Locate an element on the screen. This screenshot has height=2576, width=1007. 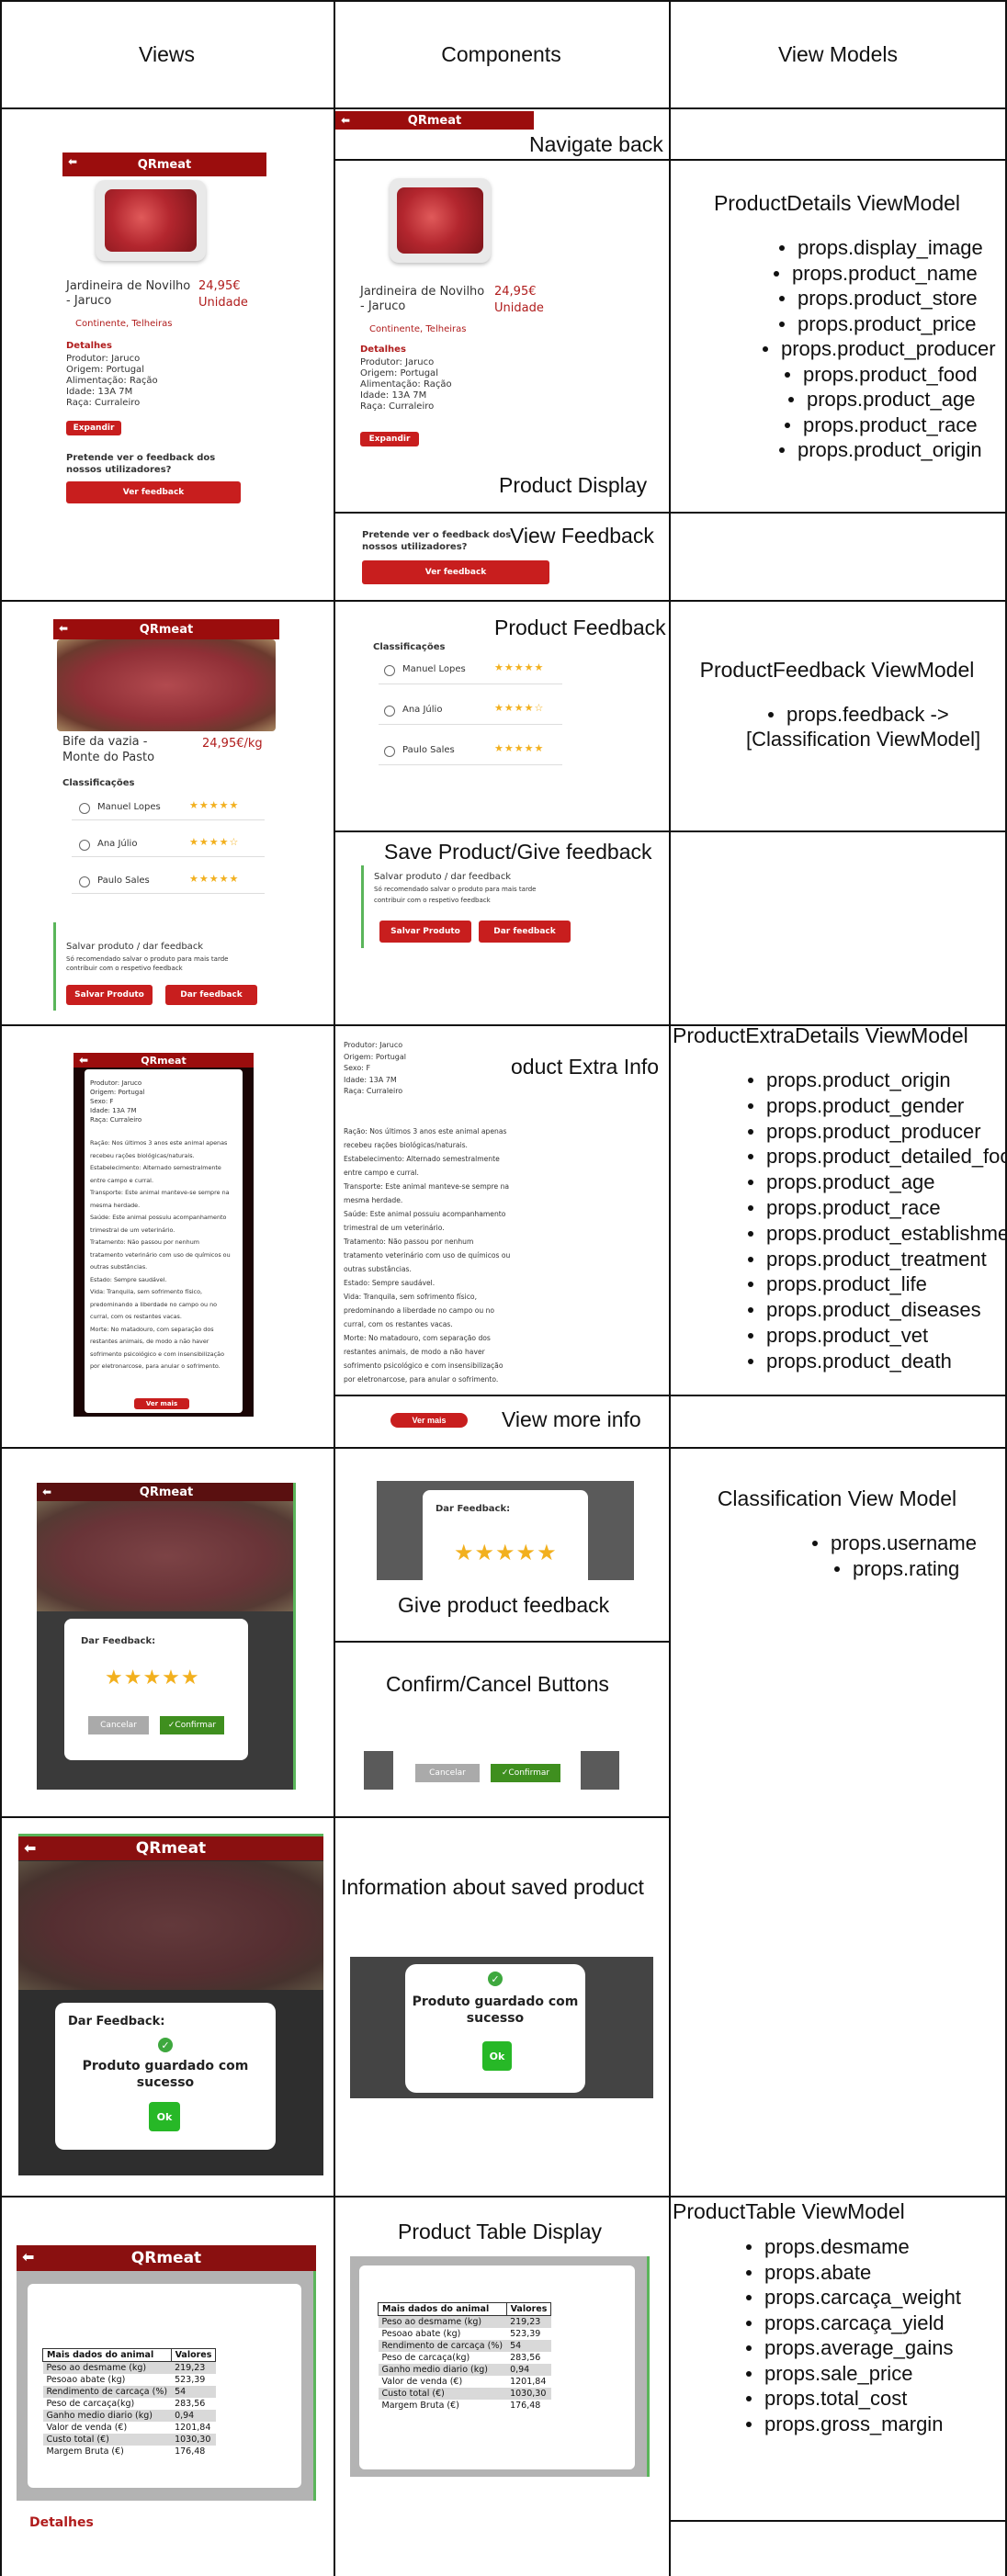
label-save-give-feedback: Save Product/Give feedback is located at coordinates (518, 852).